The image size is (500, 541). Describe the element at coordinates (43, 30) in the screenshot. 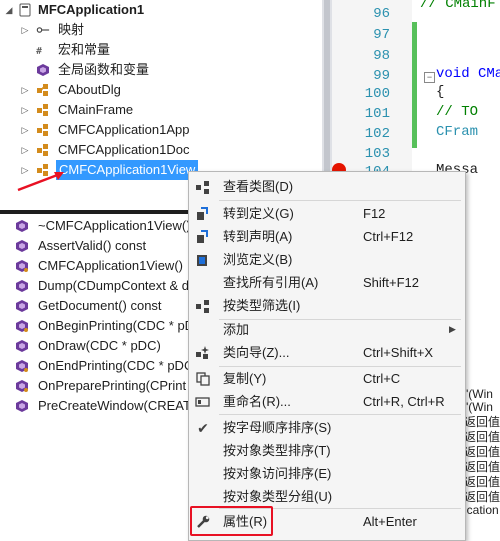

I see `map-icon` at that location.